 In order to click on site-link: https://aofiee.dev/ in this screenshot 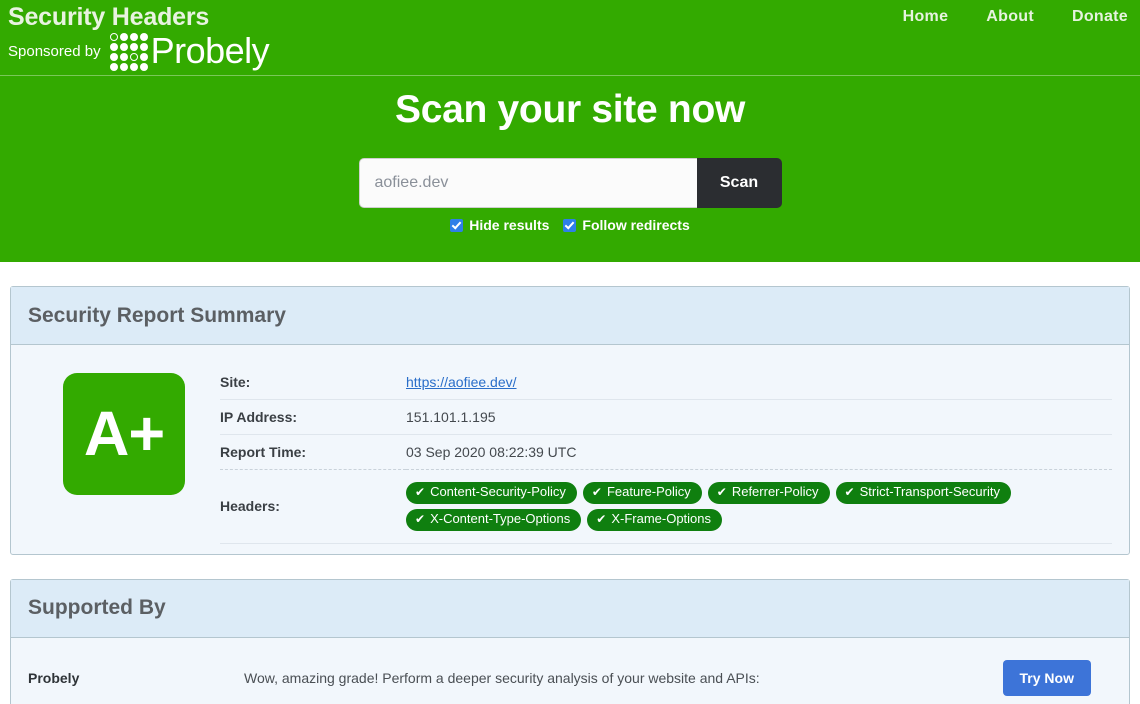, I will do `click(461, 382)`.